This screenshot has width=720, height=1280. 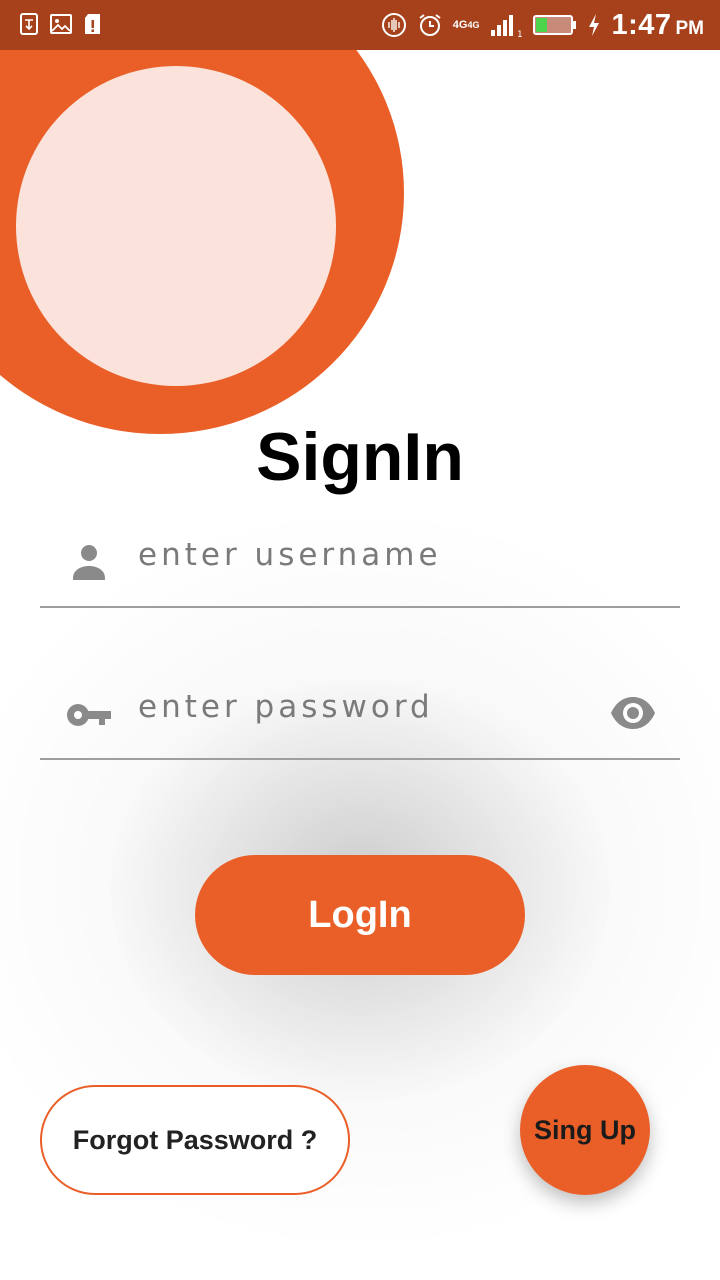 I want to click on notification-icons, so click(x=61, y=24).